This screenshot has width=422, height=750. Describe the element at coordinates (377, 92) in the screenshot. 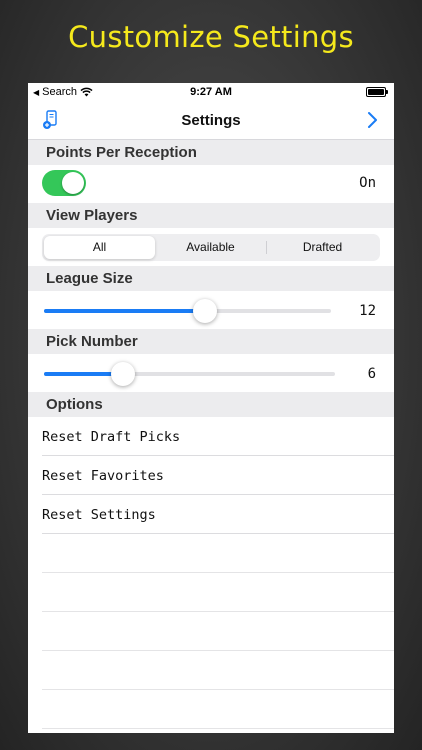

I see `battery-icon` at that location.